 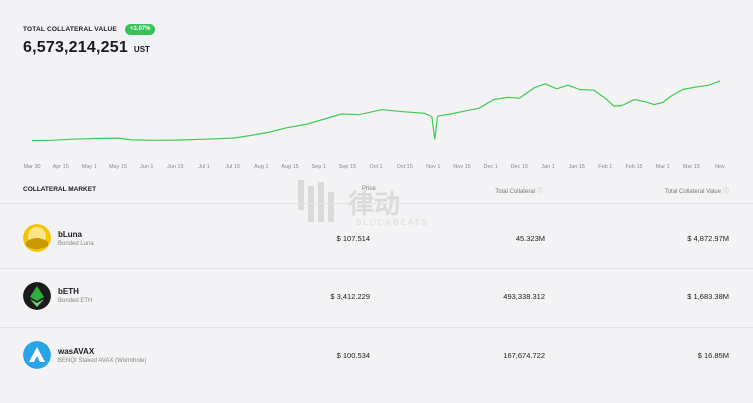 I want to click on x-tick-label: Oct 1, so click(x=375, y=167).